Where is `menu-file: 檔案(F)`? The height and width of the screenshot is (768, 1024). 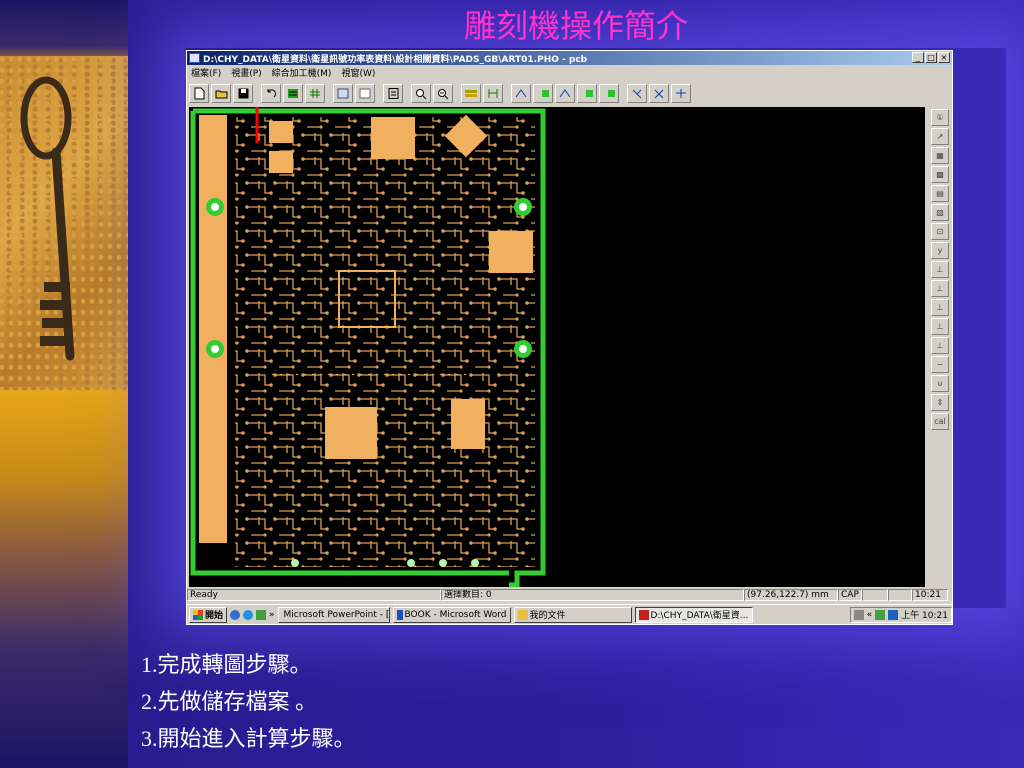
menu-file: 檔案(F) is located at coordinates (206, 72).